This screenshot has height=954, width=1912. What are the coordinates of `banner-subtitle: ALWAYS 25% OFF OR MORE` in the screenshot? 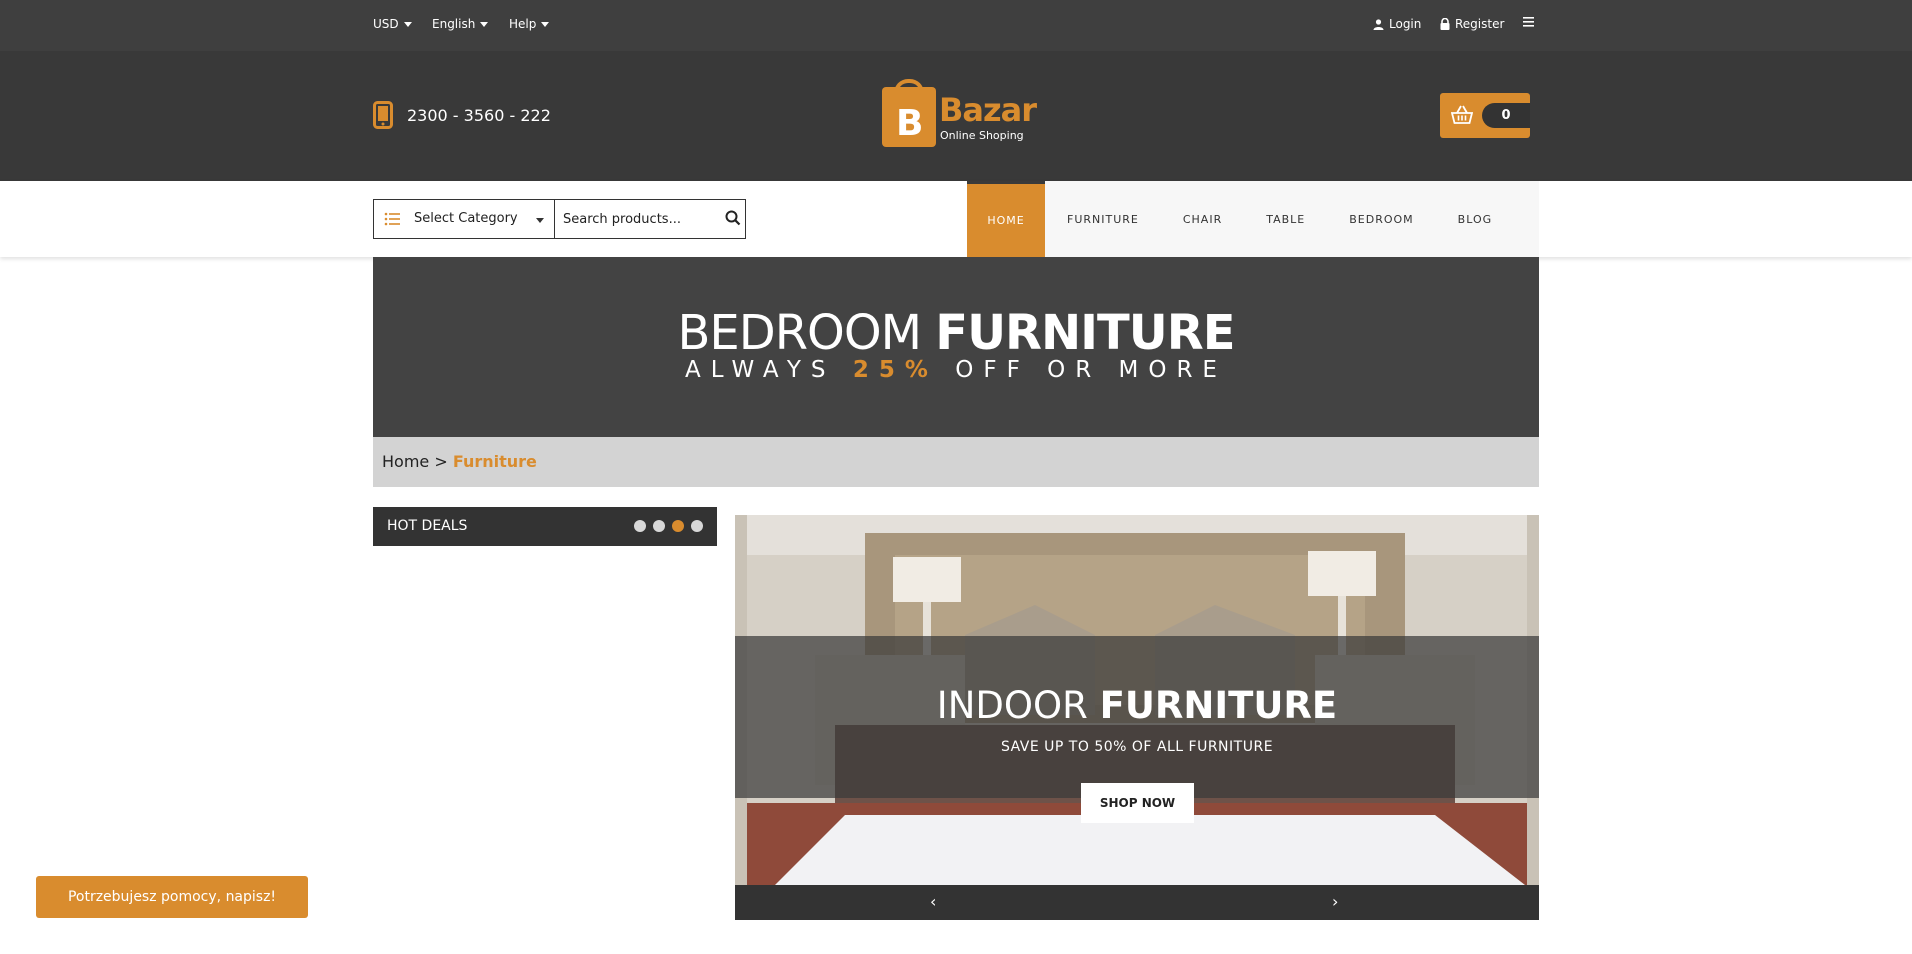 It's located at (956, 370).